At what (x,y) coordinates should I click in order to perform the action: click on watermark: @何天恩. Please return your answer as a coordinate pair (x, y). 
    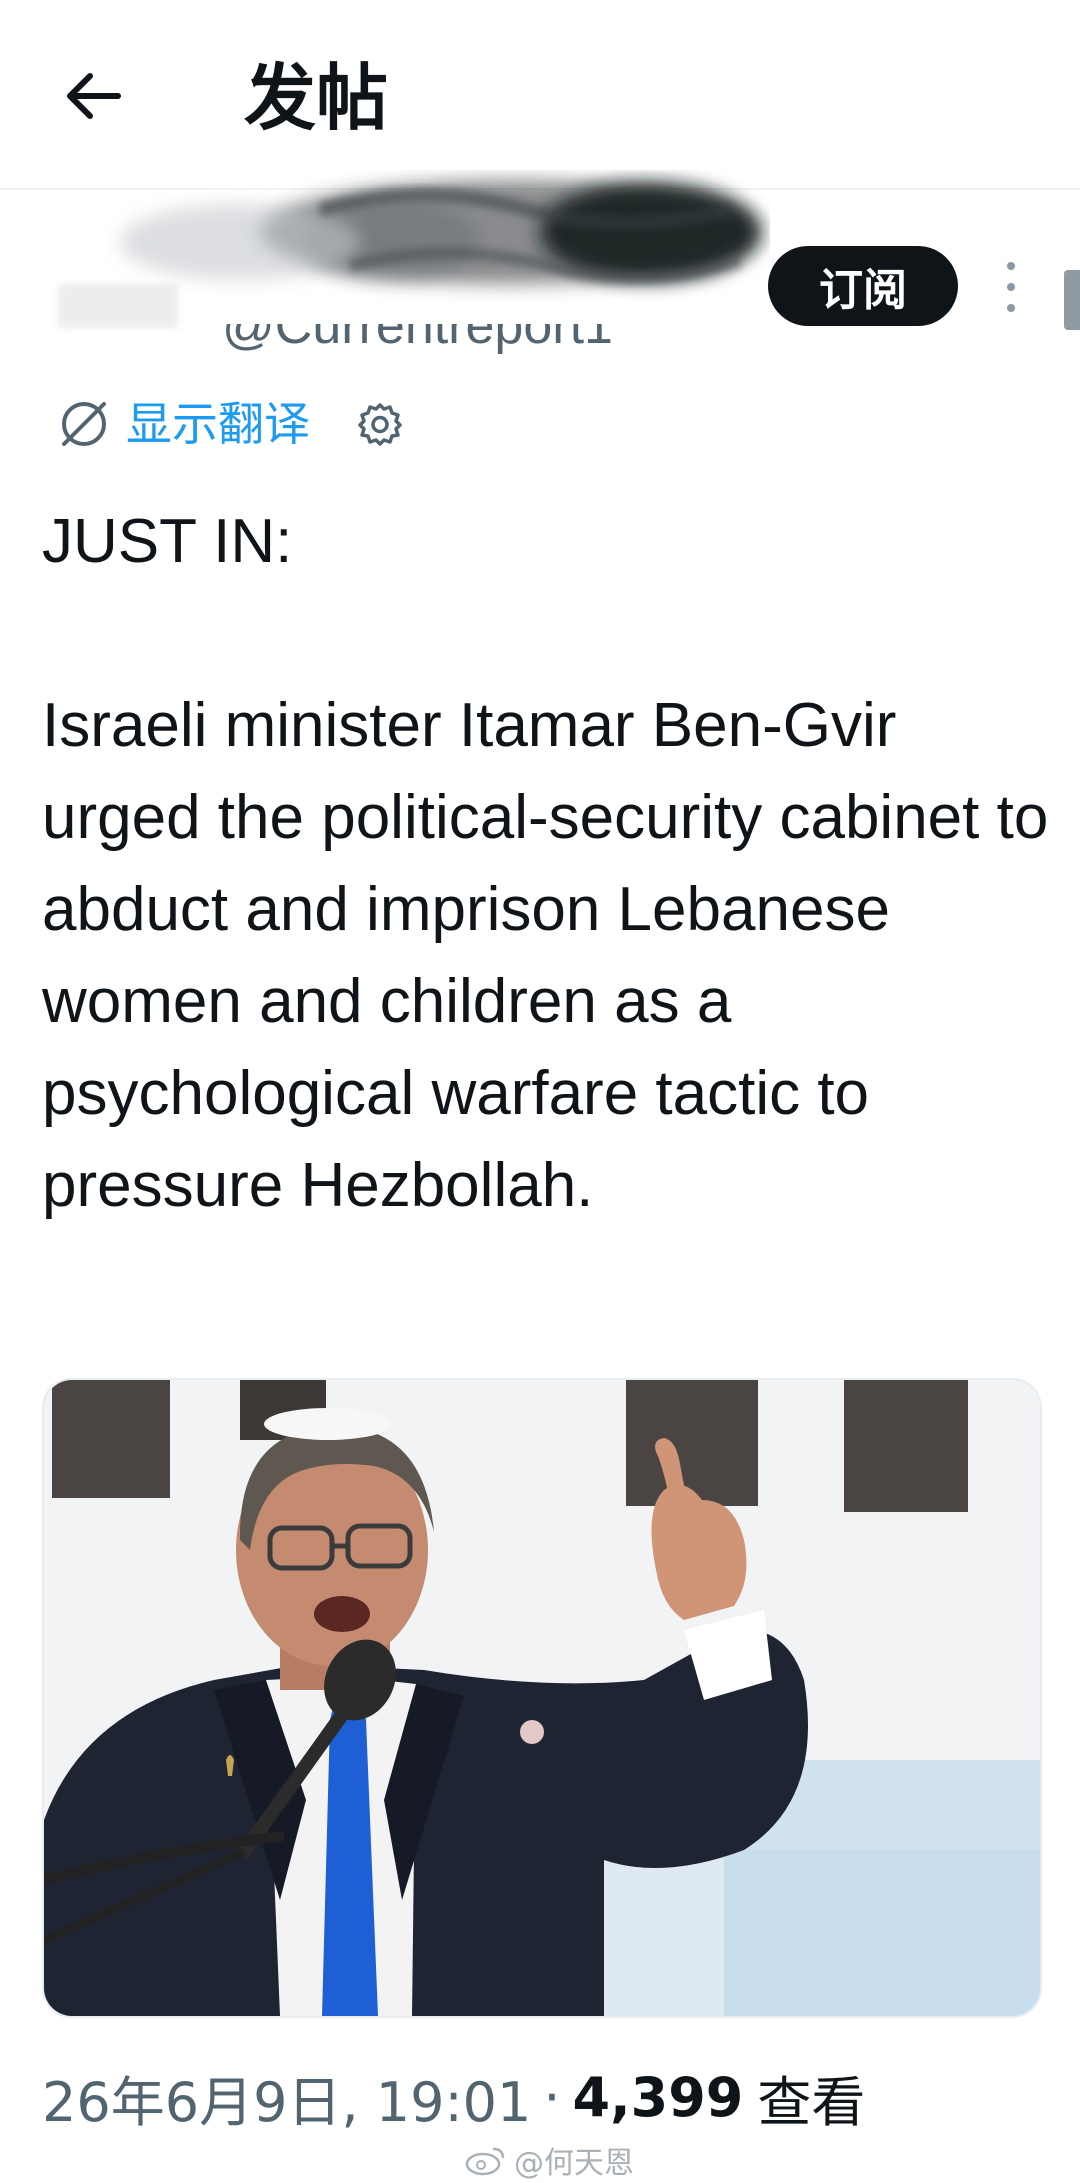
    Looking at the image, I should click on (549, 2160).